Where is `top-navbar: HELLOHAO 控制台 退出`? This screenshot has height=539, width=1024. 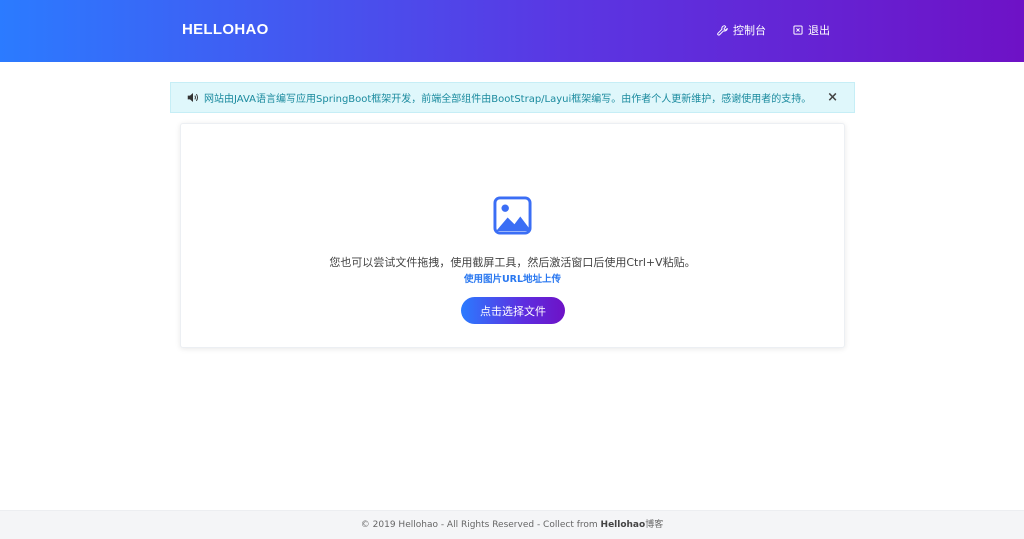
top-navbar: HELLOHAO 控制台 退出 is located at coordinates (512, 31).